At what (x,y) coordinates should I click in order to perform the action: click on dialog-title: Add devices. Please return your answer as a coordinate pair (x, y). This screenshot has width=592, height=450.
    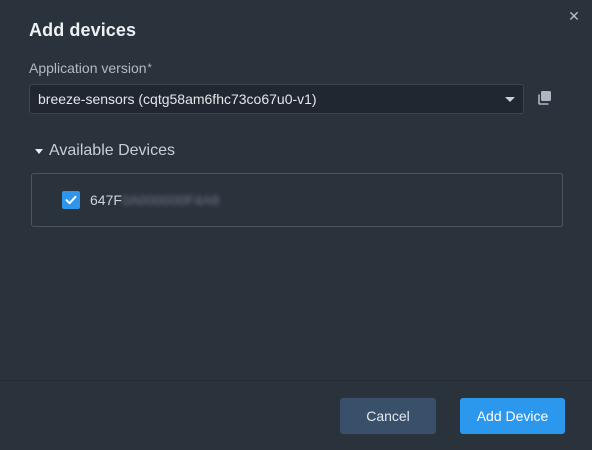
    Looking at the image, I should click on (83, 30).